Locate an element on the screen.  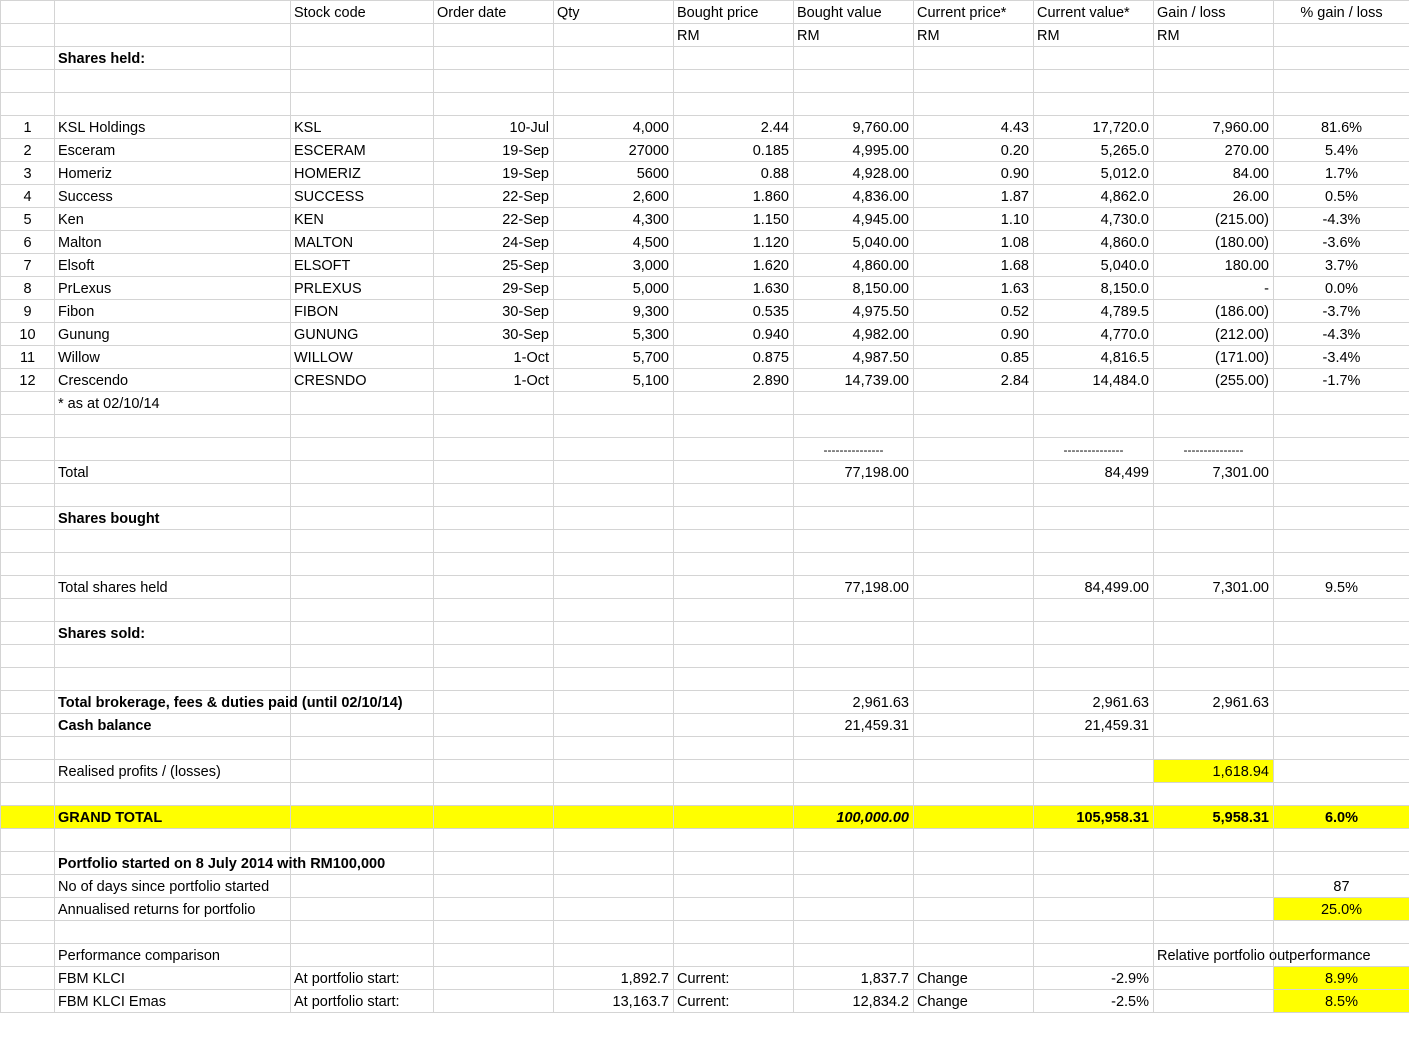
stock-name: Crescendo is located at coordinates (172, 380).